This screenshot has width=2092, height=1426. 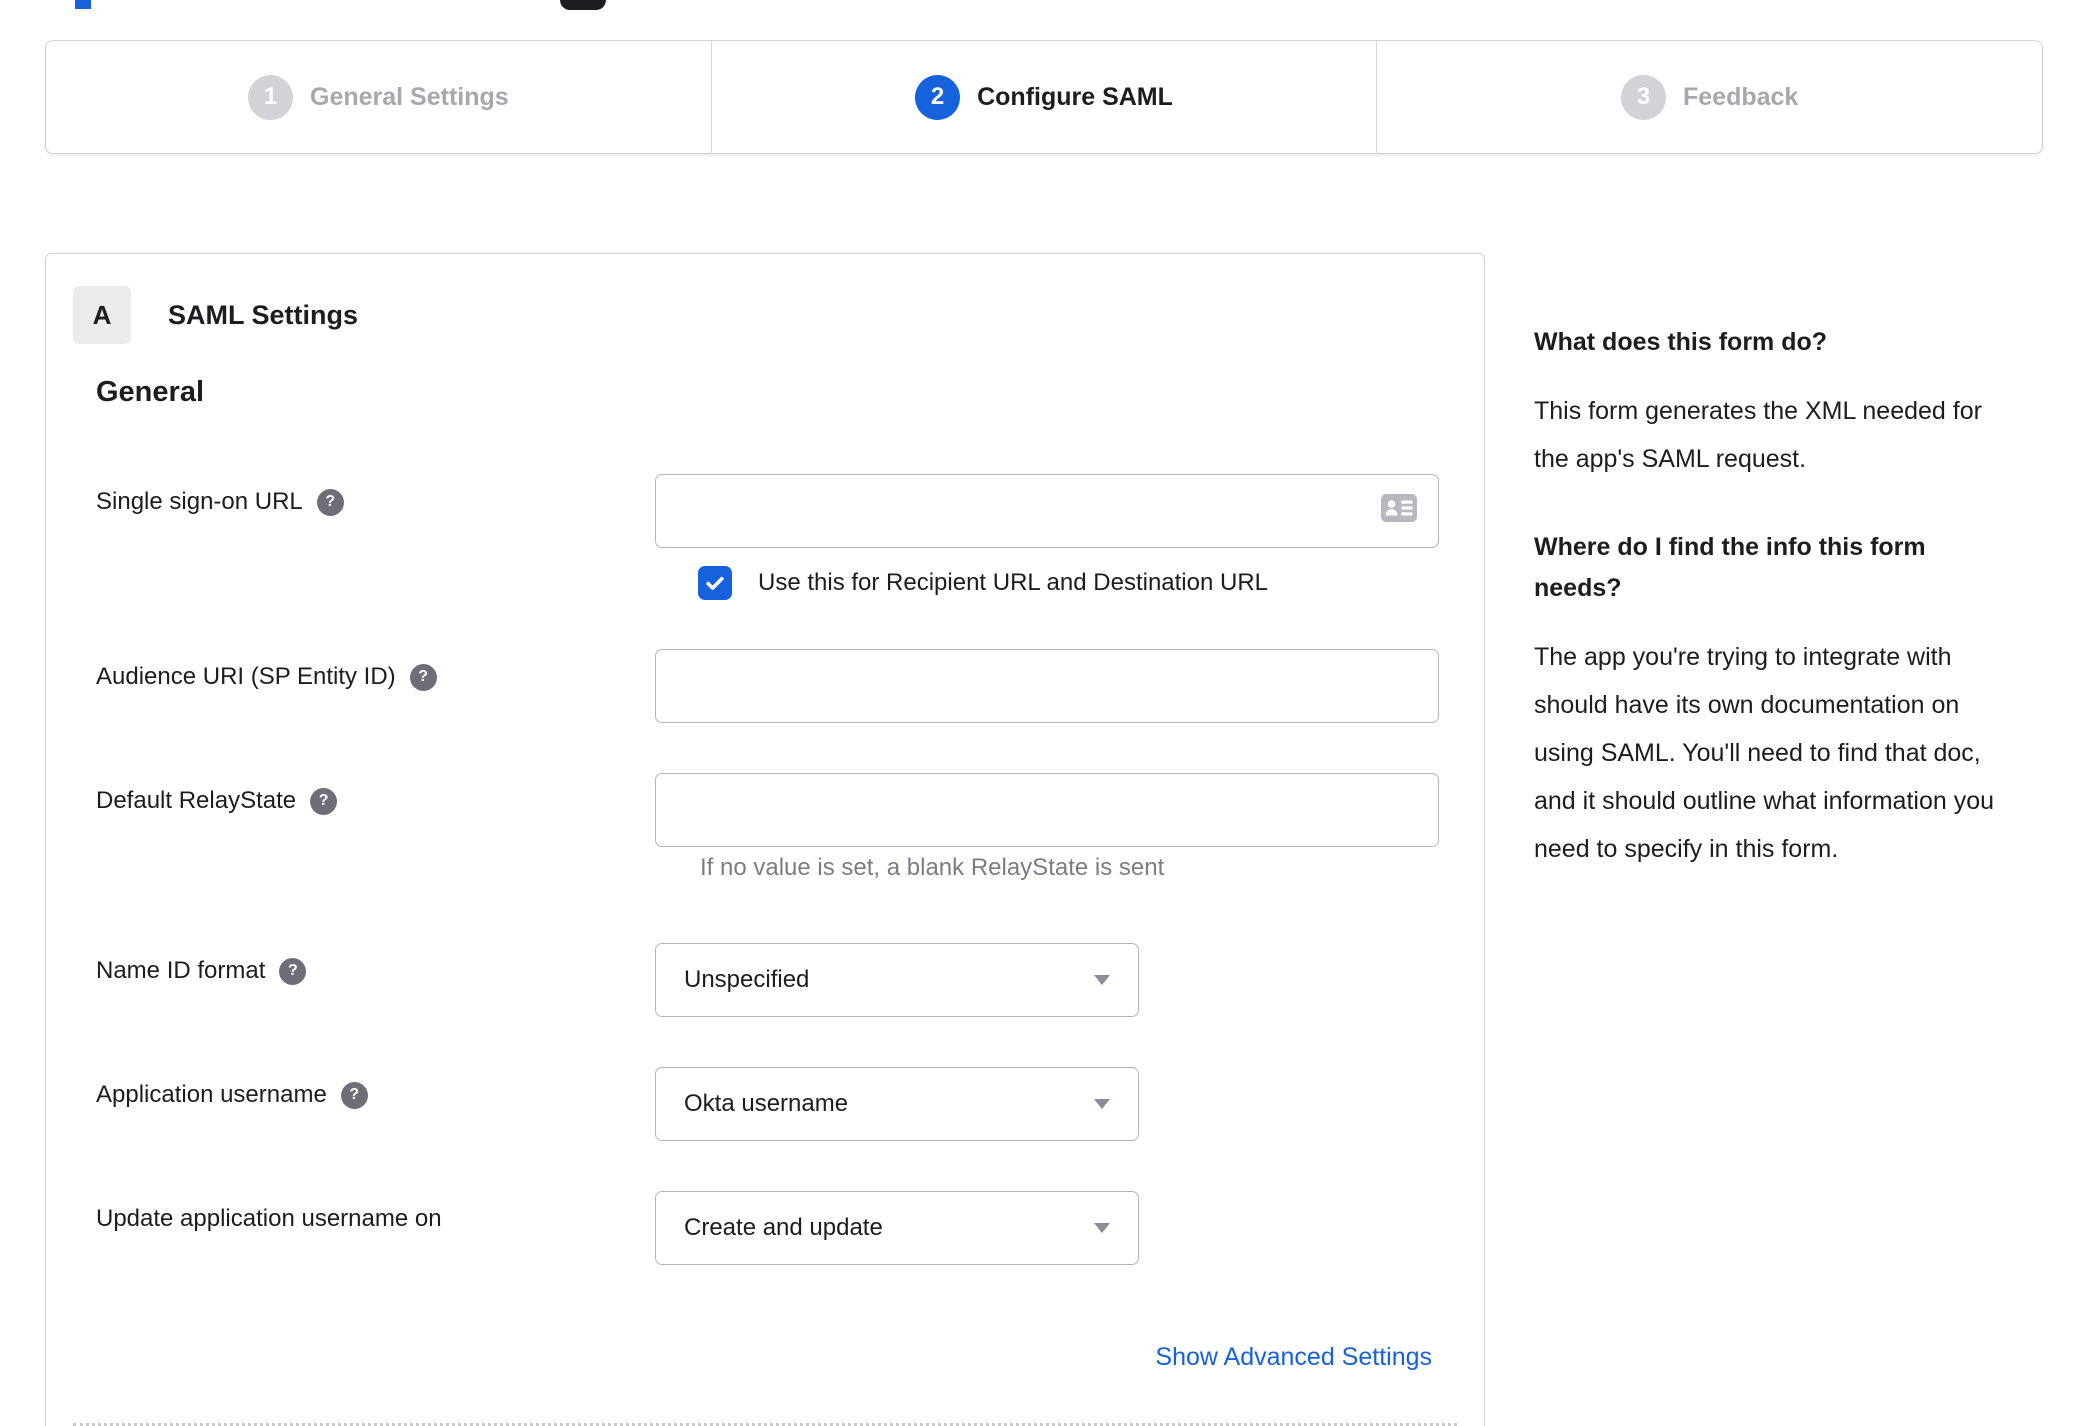 I want to click on application-username-value: Okta username, so click(x=766, y=1103).